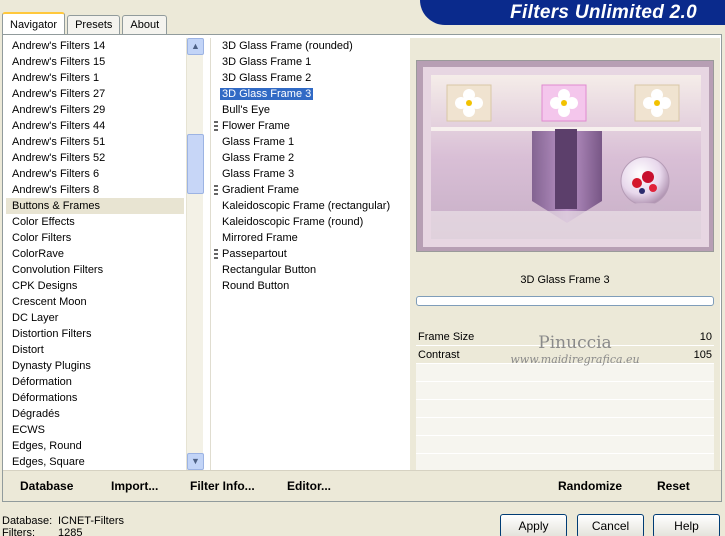 The width and height of the screenshot is (725, 536). I want to click on progress-bar, so click(565, 301).